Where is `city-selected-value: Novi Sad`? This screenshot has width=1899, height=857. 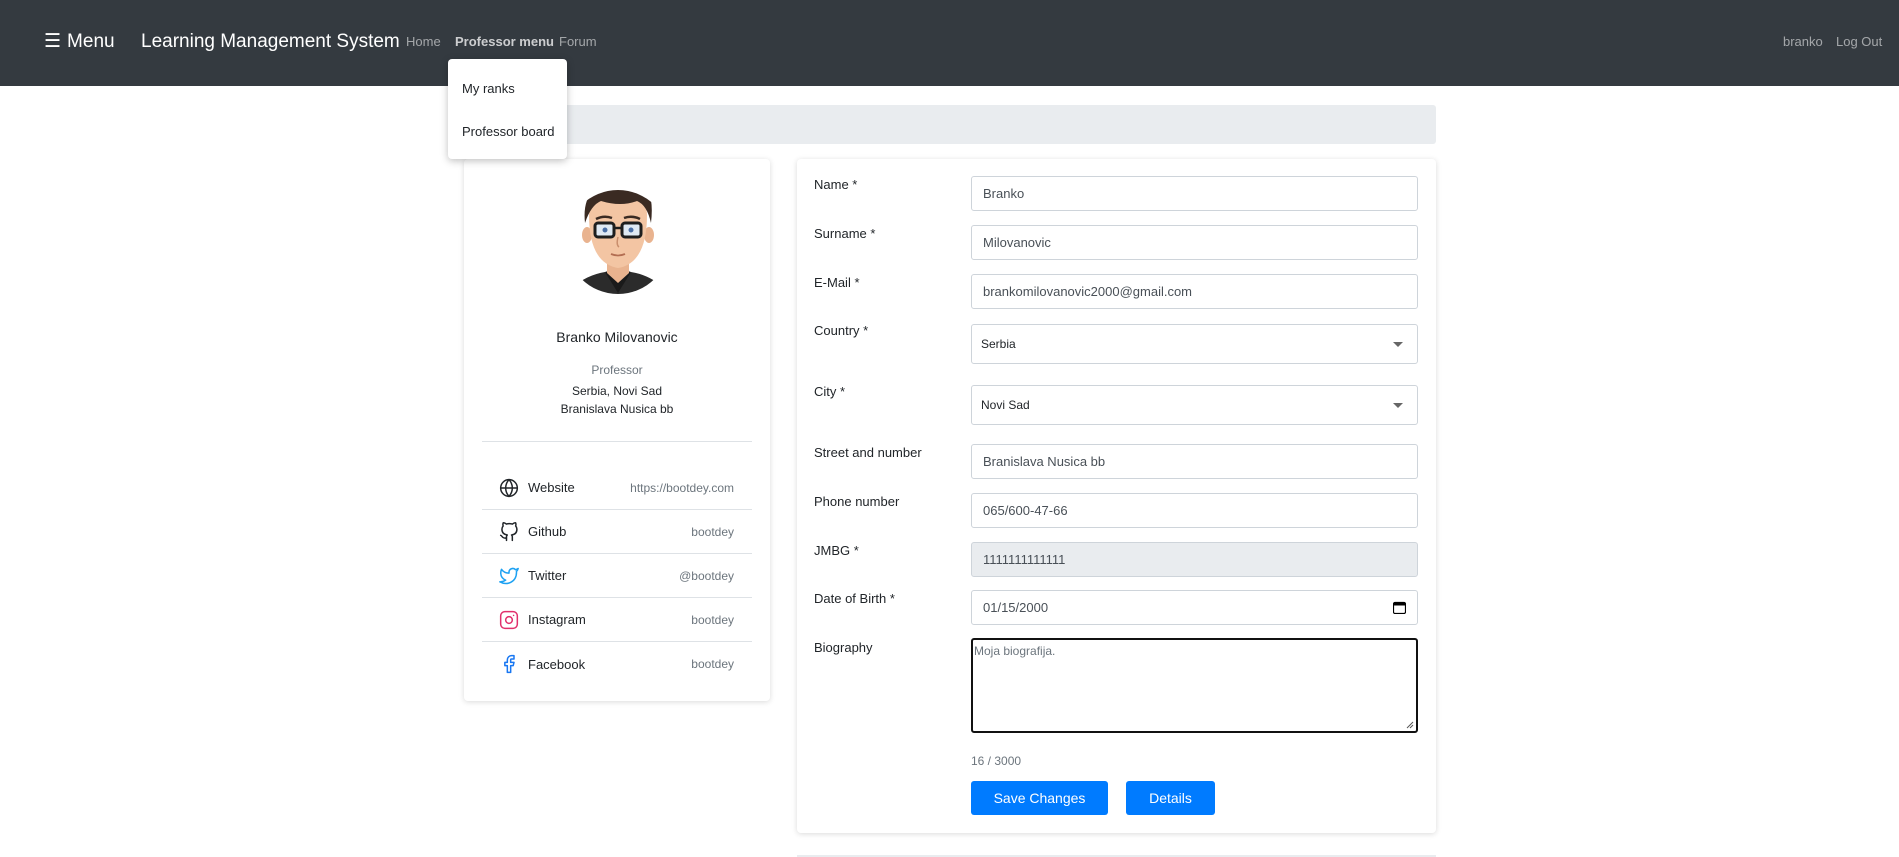 city-selected-value: Novi Sad is located at coordinates (1005, 405).